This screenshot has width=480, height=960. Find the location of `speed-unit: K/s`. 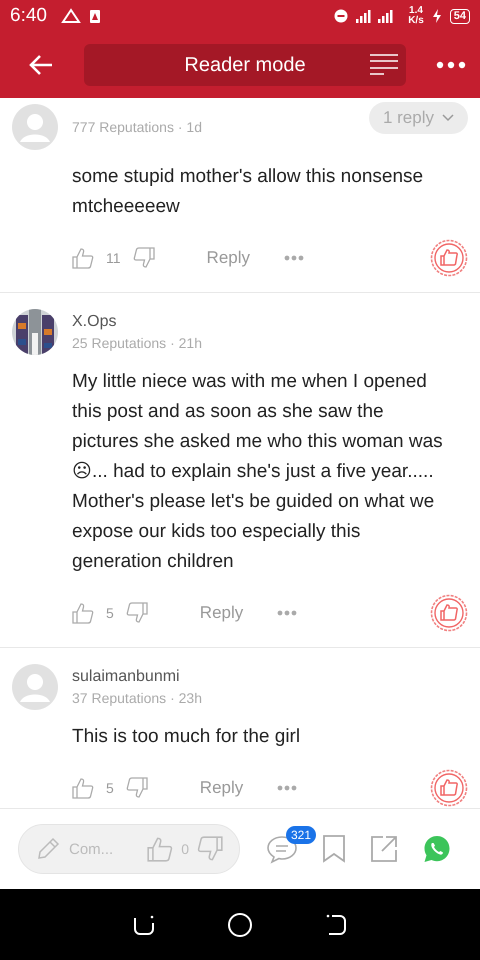

speed-unit: K/s is located at coordinates (416, 21).